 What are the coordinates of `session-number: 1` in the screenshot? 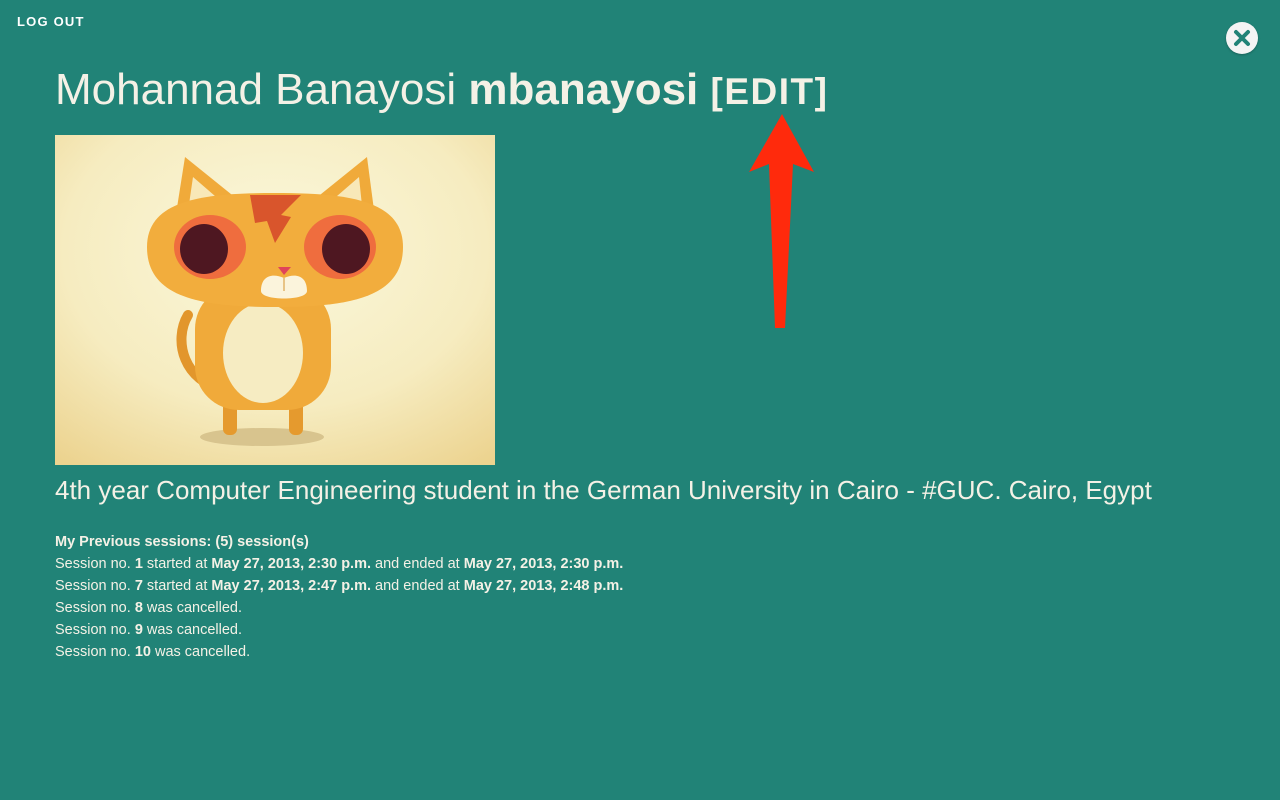 It's located at (138, 564).